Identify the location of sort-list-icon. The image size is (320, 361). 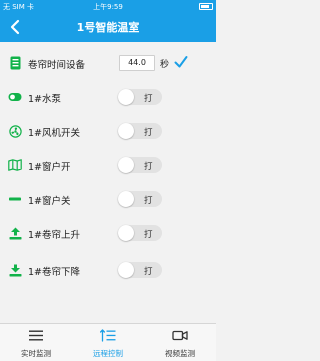
(108, 335).